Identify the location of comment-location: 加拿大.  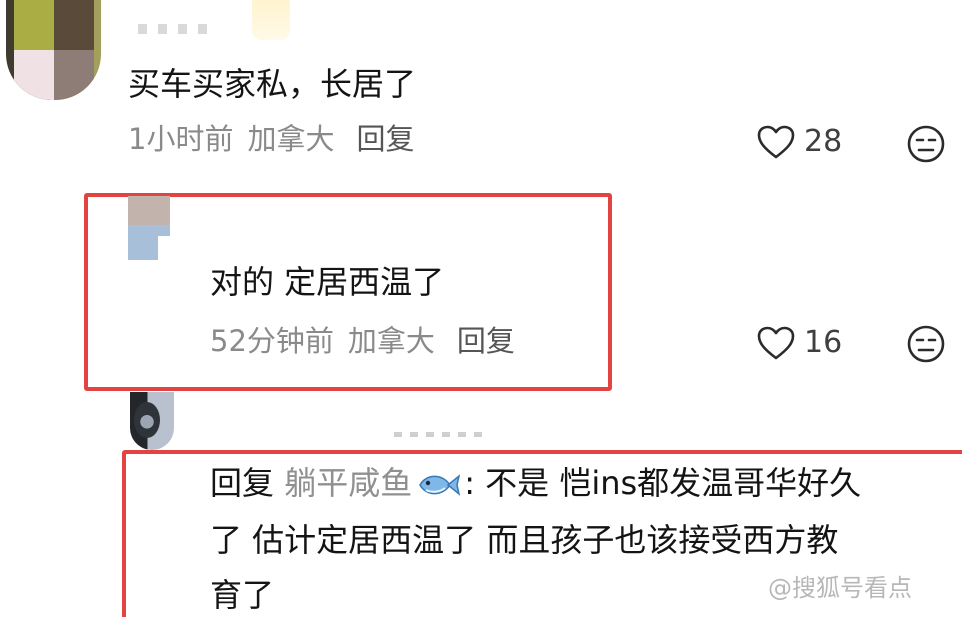
(291, 139).